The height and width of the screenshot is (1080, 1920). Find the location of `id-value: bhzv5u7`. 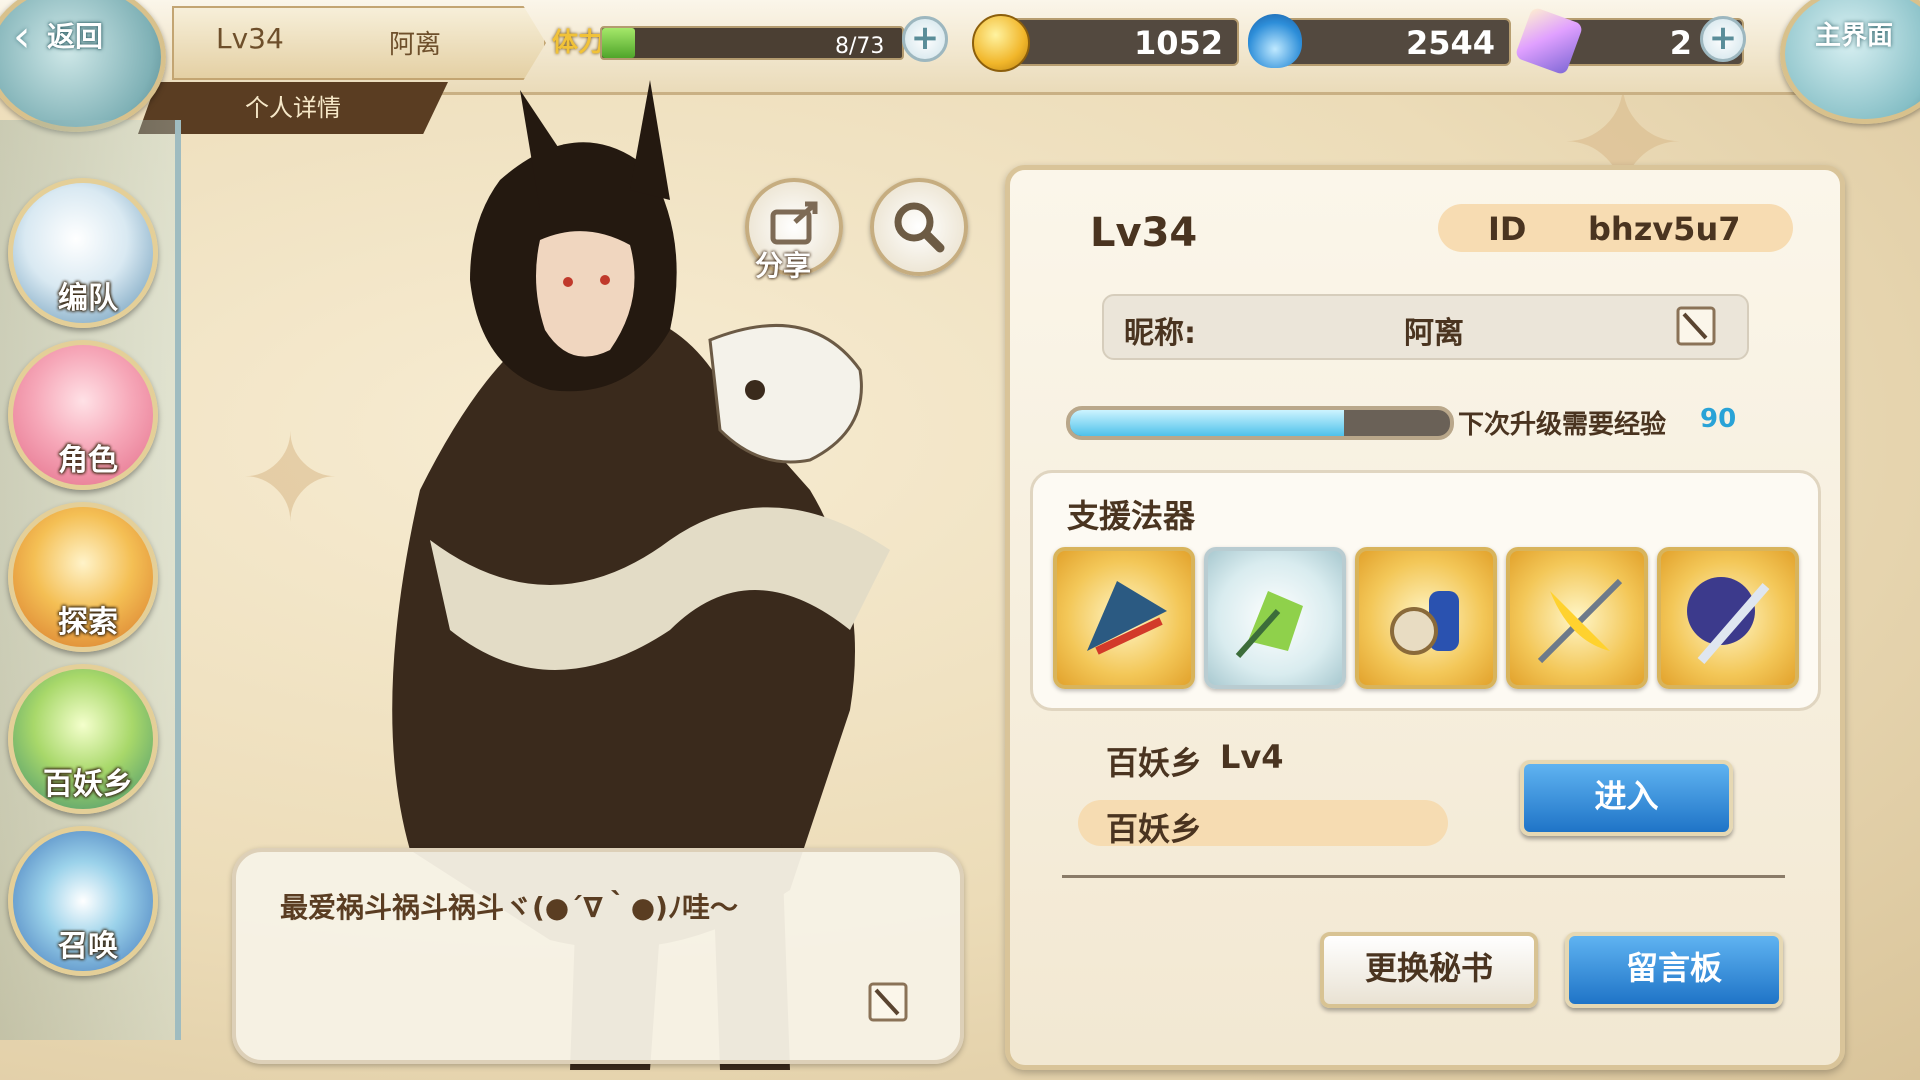

id-value: bhzv5u7 is located at coordinates (1664, 229).